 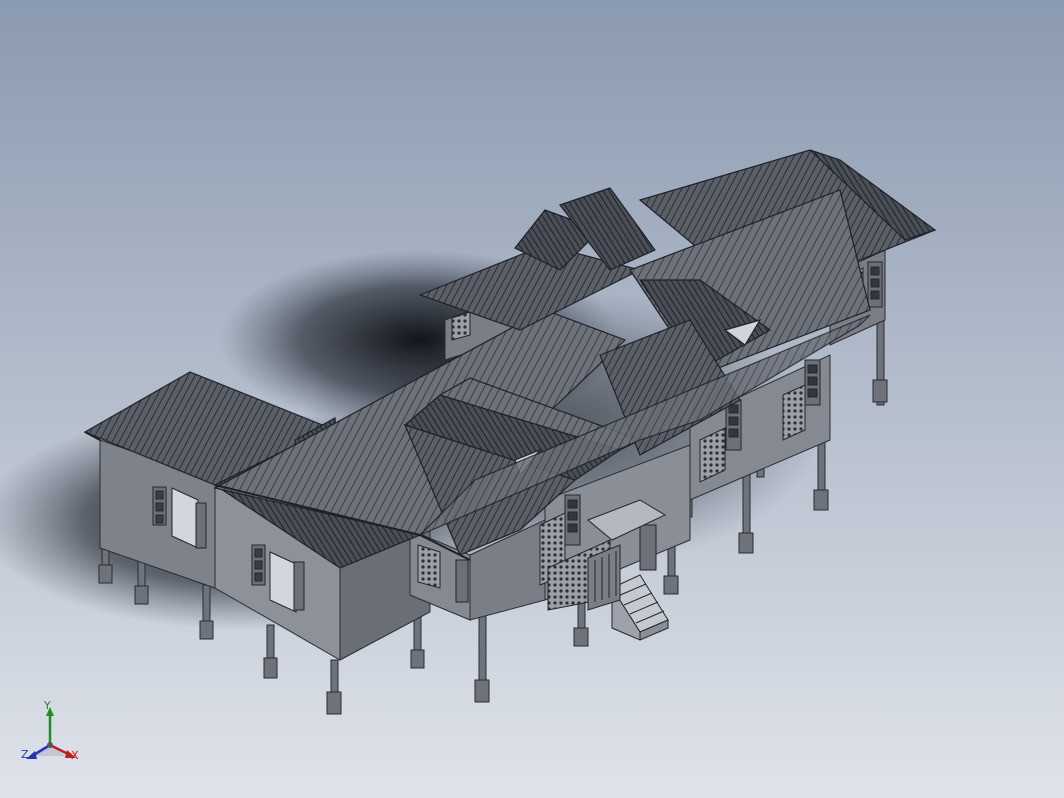 What do you see at coordinates (47, 705) in the screenshot?
I see `triad-y-label: Y` at bounding box center [47, 705].